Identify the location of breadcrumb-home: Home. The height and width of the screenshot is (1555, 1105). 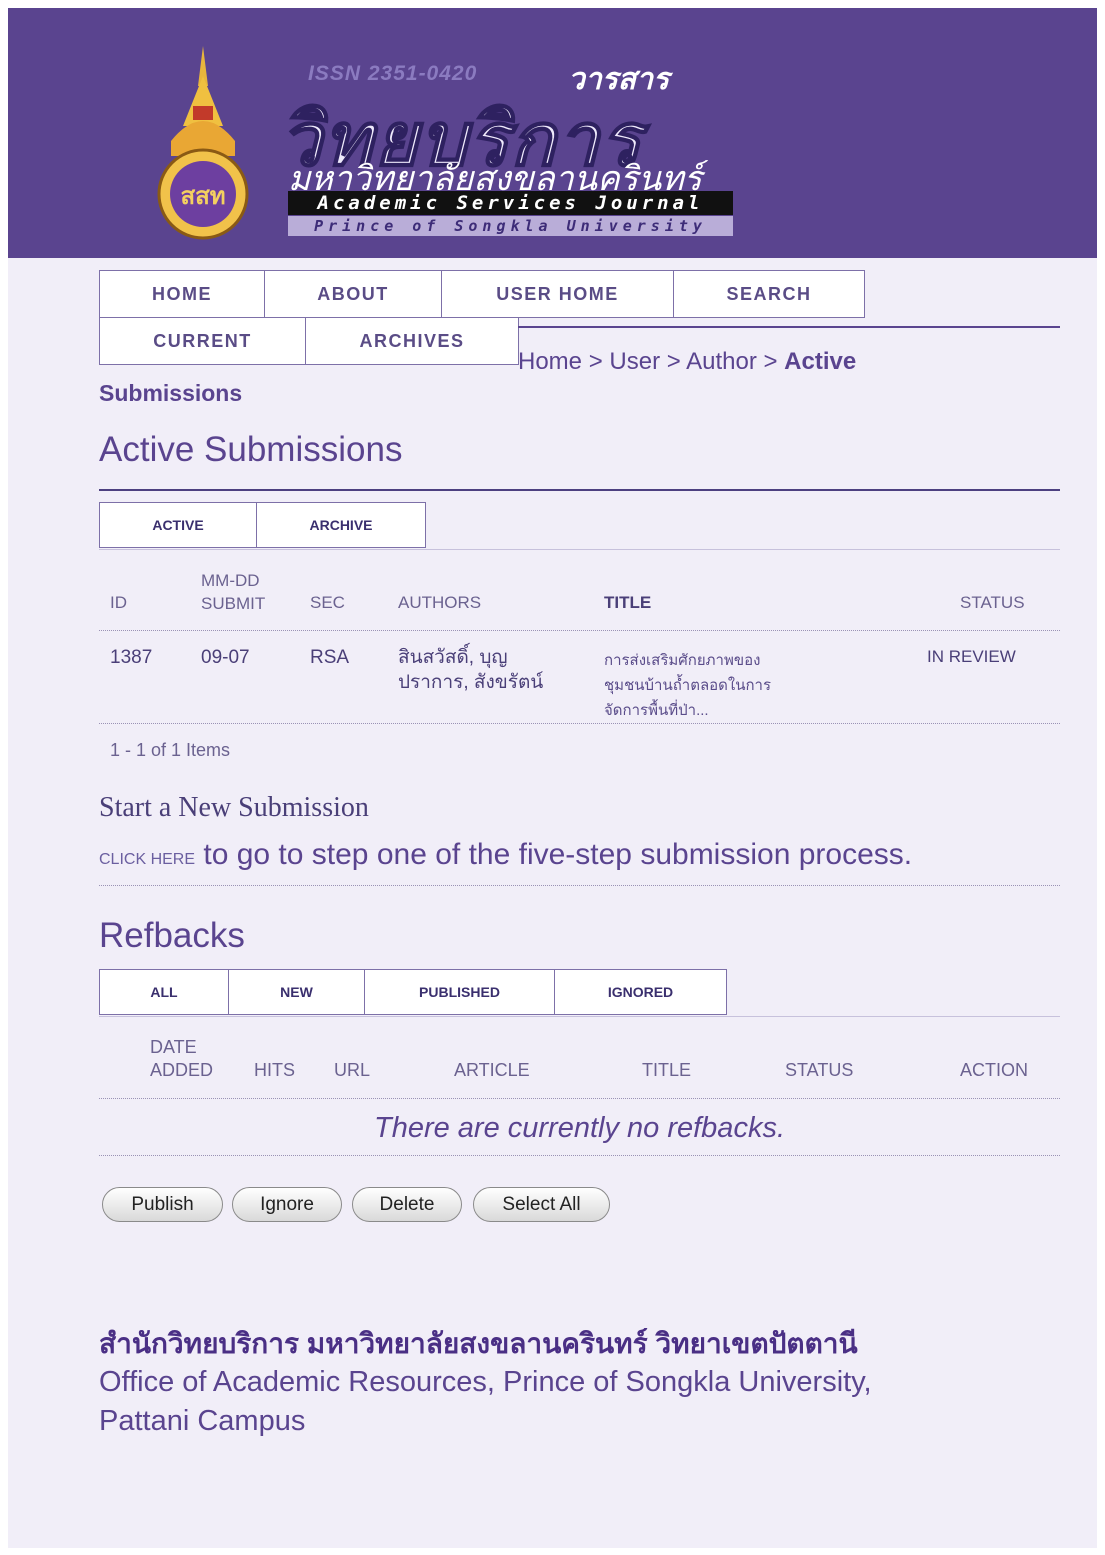
(550, 361).